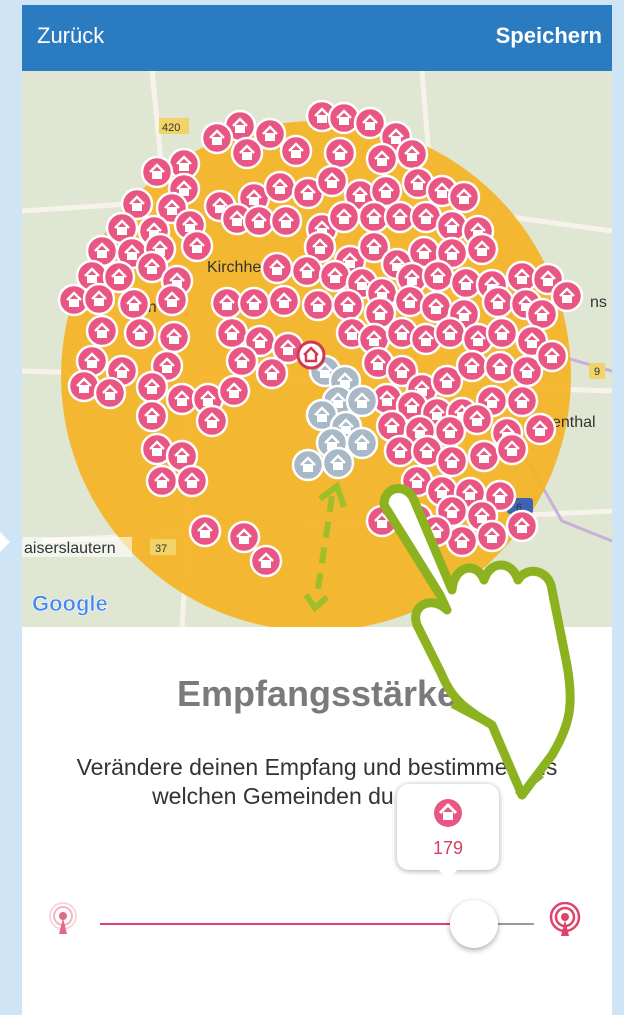 The height and width of the screenshot is (1015, 624). What do you see at coordinates (448, 832) in the screenshot?
I see `count-tooltip: 179` at bounding box center [448, 832].